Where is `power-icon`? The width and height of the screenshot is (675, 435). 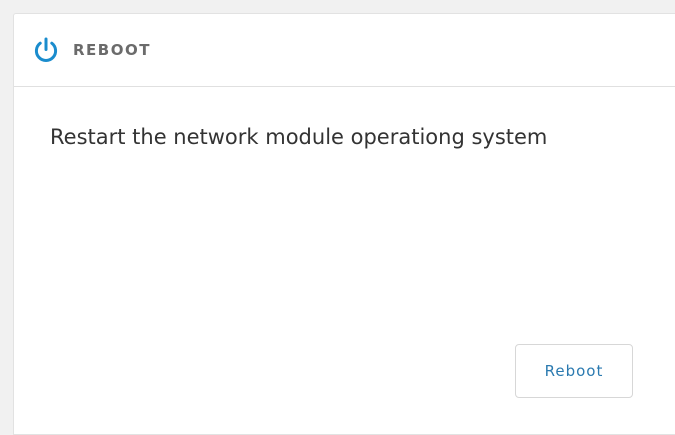 power-icon is located at coordinates (46, 50).